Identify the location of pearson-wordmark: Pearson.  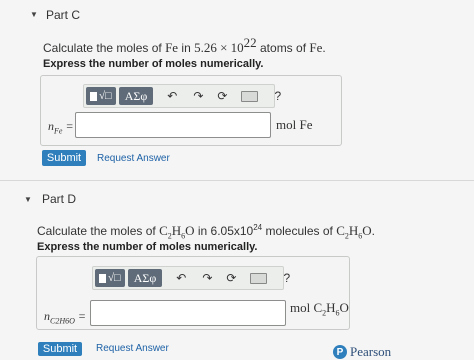
(371, 351).